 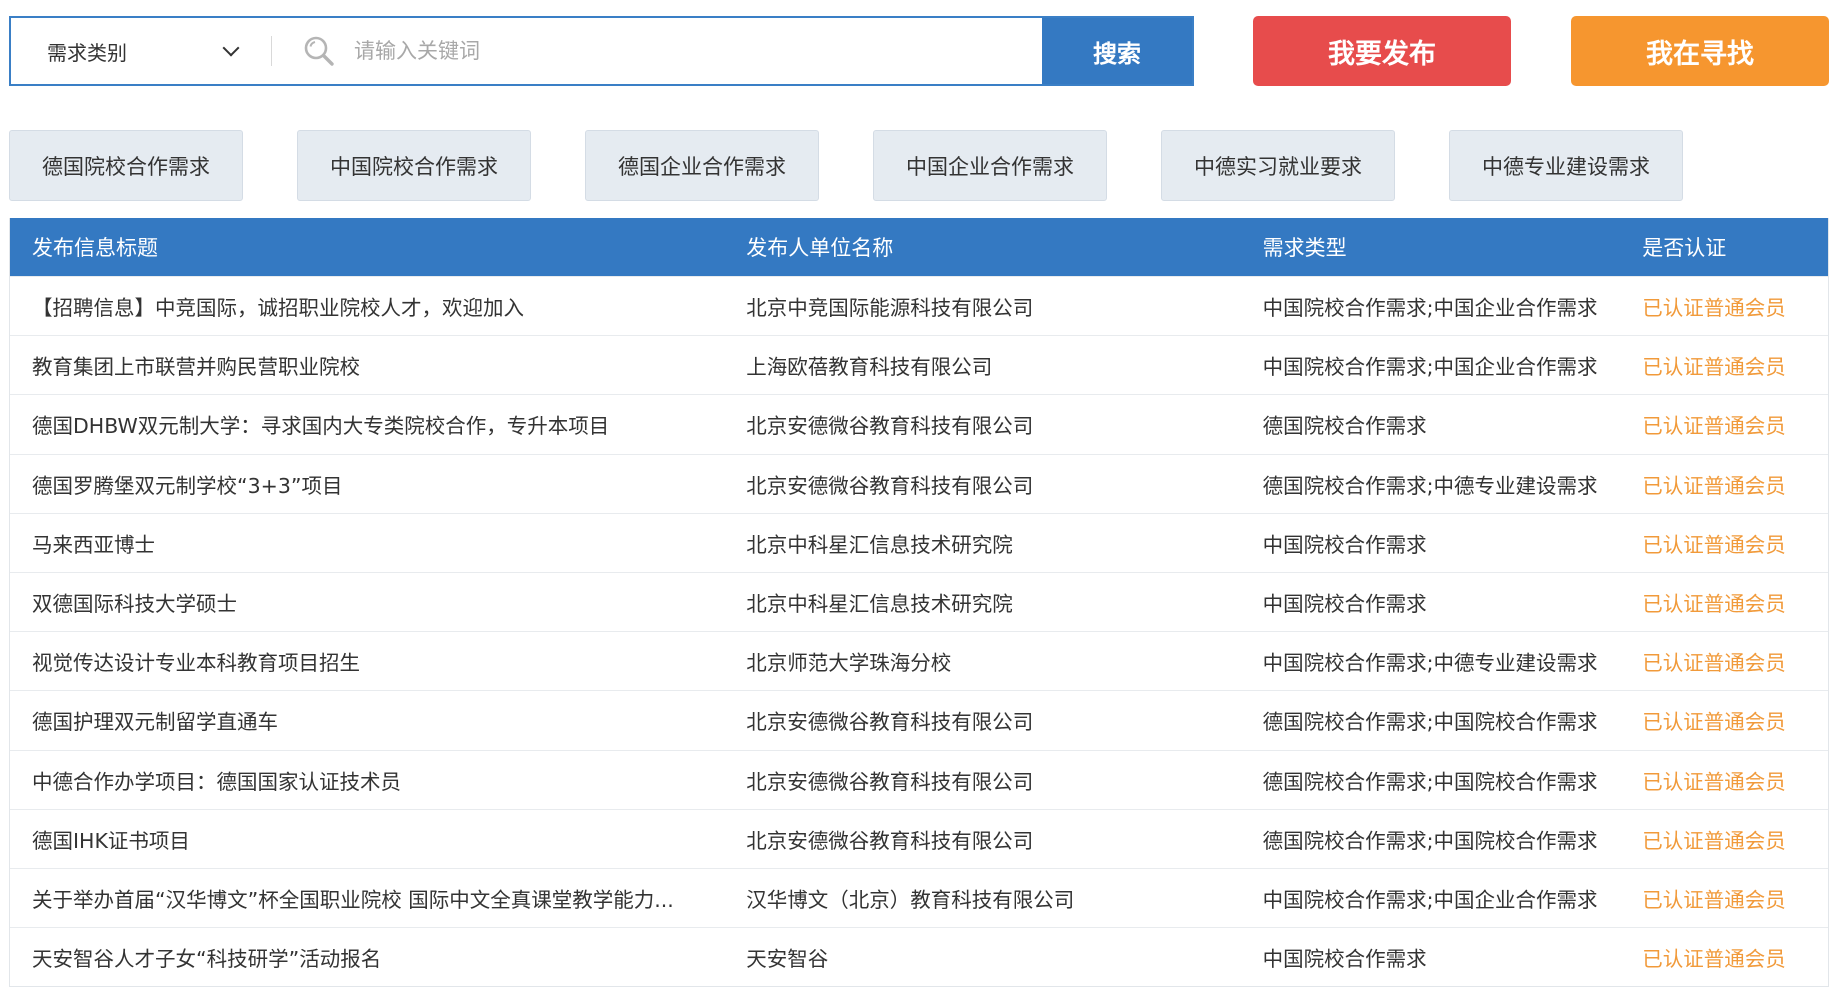 What do you see at coordinates (95, 248) in the screenshot?
I see `header-title: 发布信息标题` at bounding box center [95, 248].